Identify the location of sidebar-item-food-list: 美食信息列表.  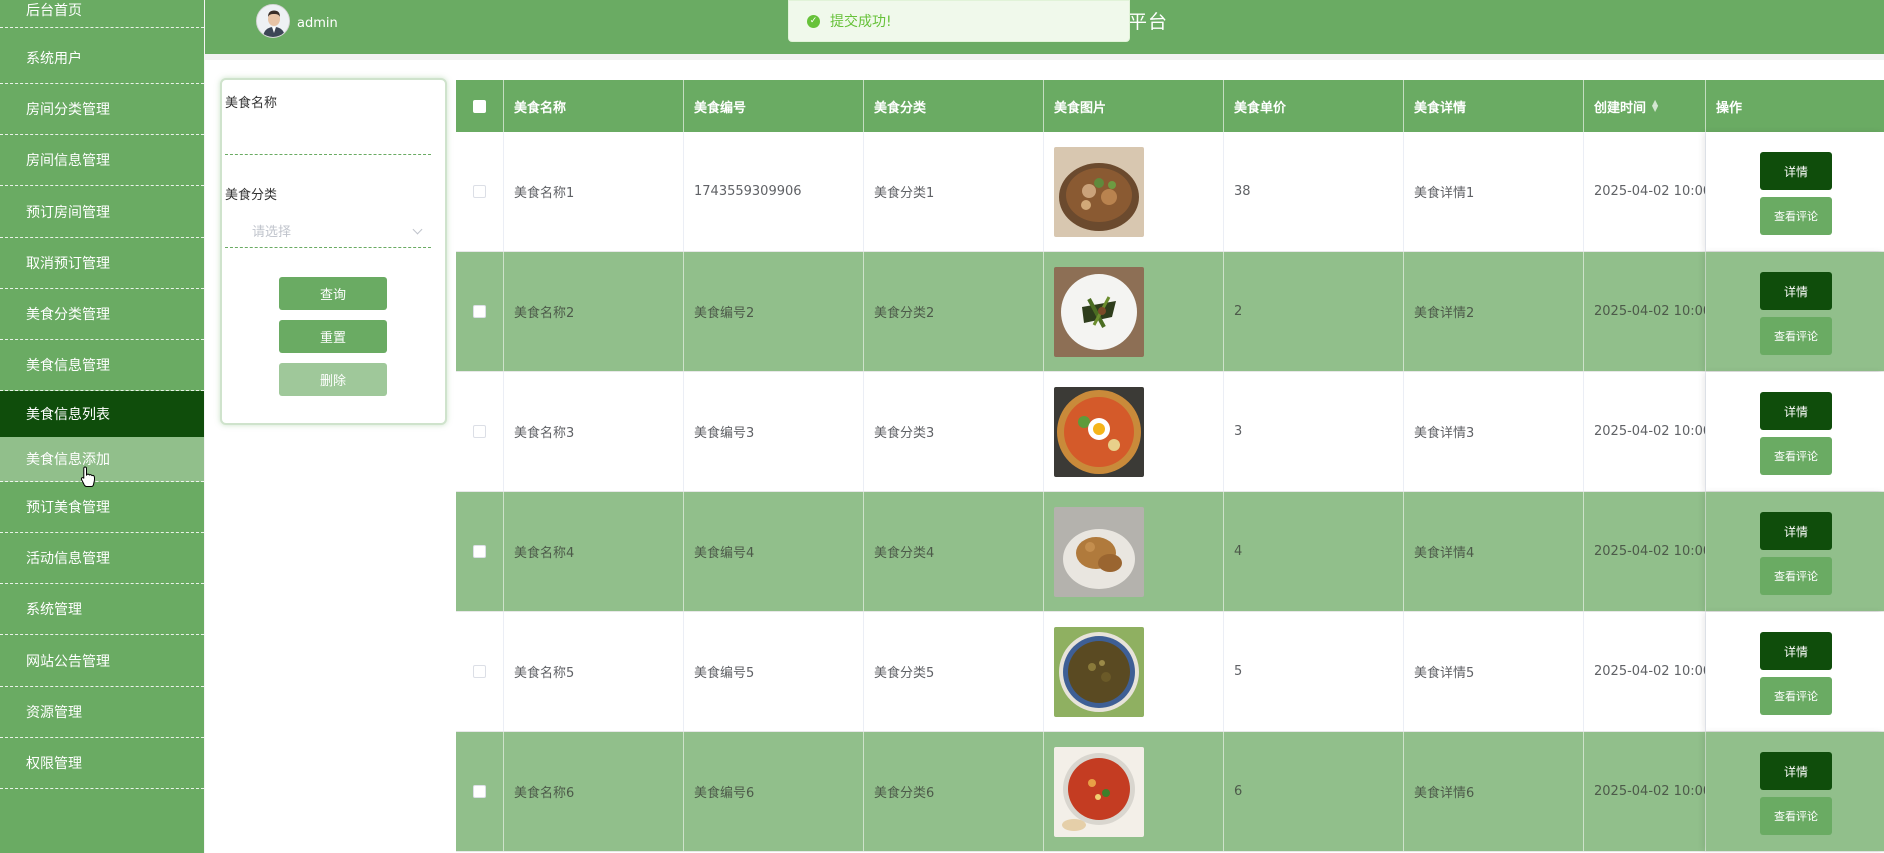
(102, 414).